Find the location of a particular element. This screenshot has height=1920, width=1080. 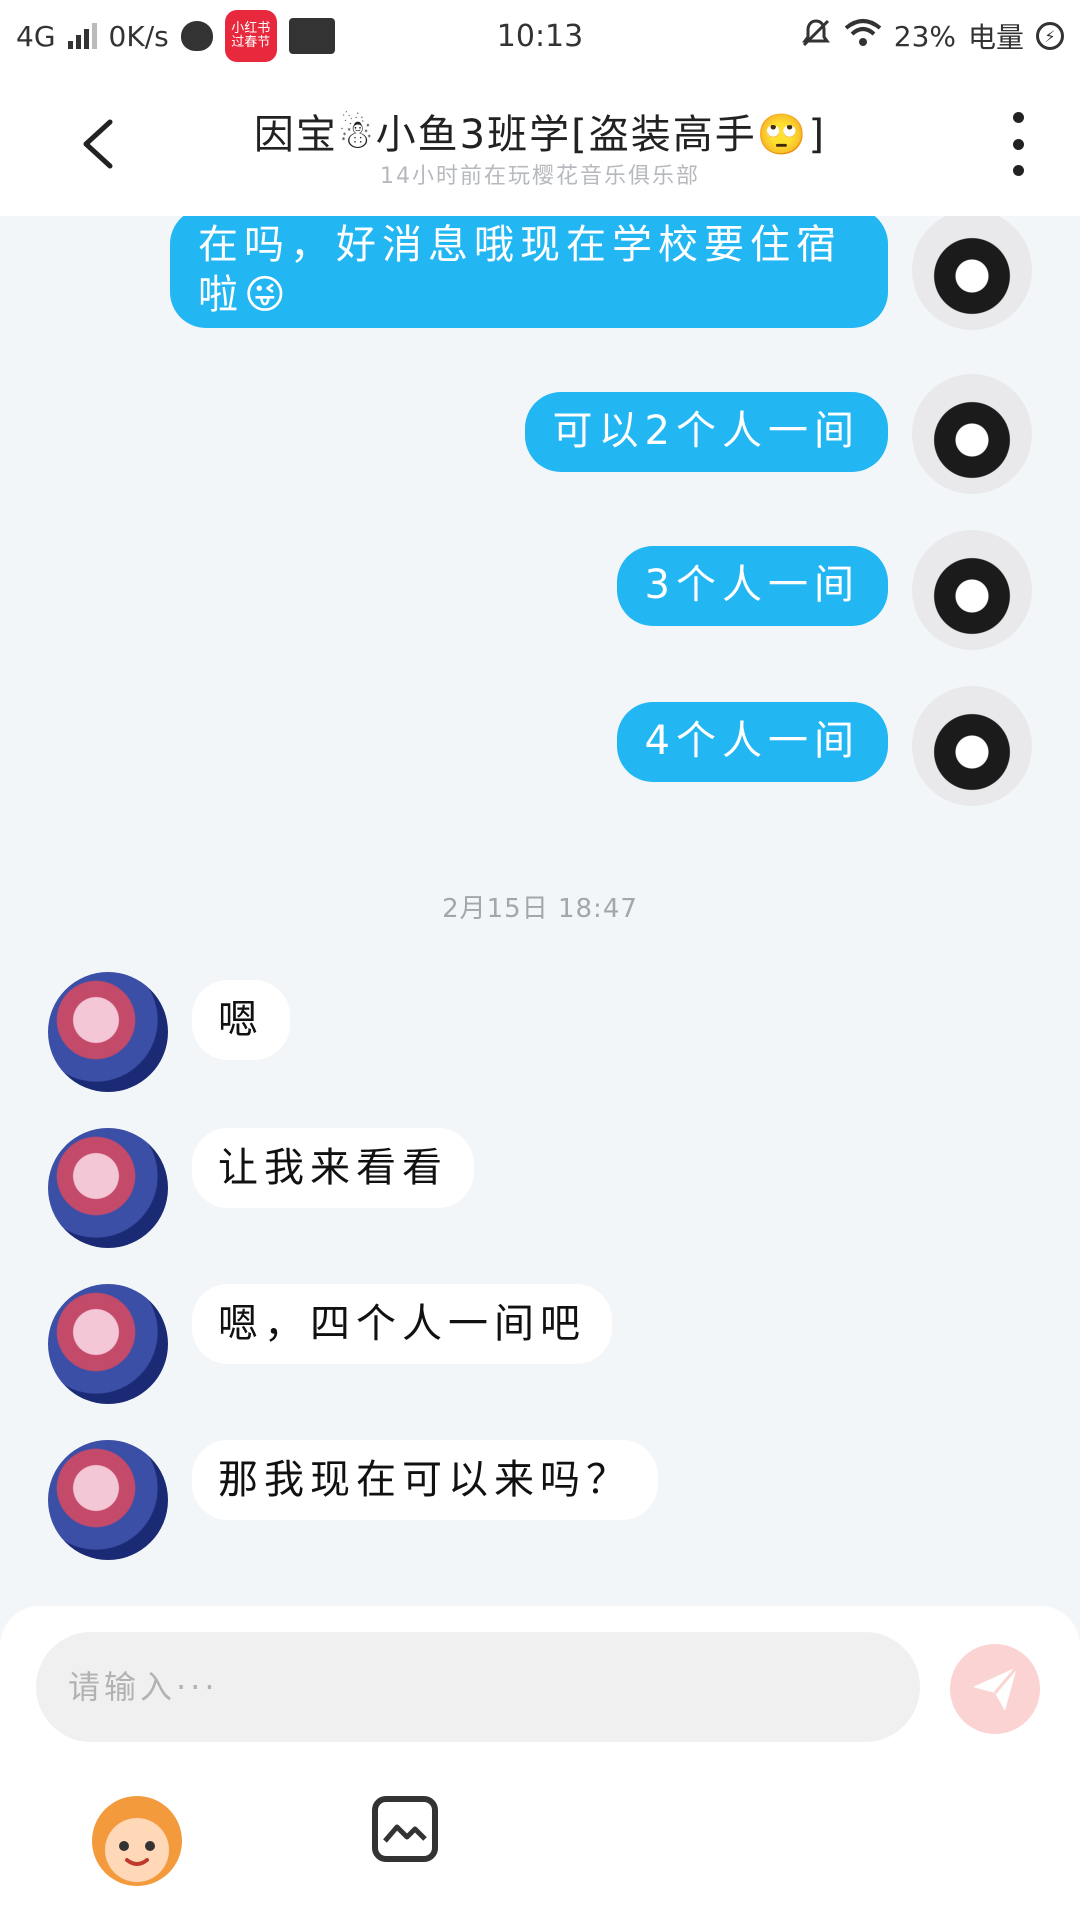

message-bubble-outgoing: 4个人一间 is located at coordinates (752, 742).